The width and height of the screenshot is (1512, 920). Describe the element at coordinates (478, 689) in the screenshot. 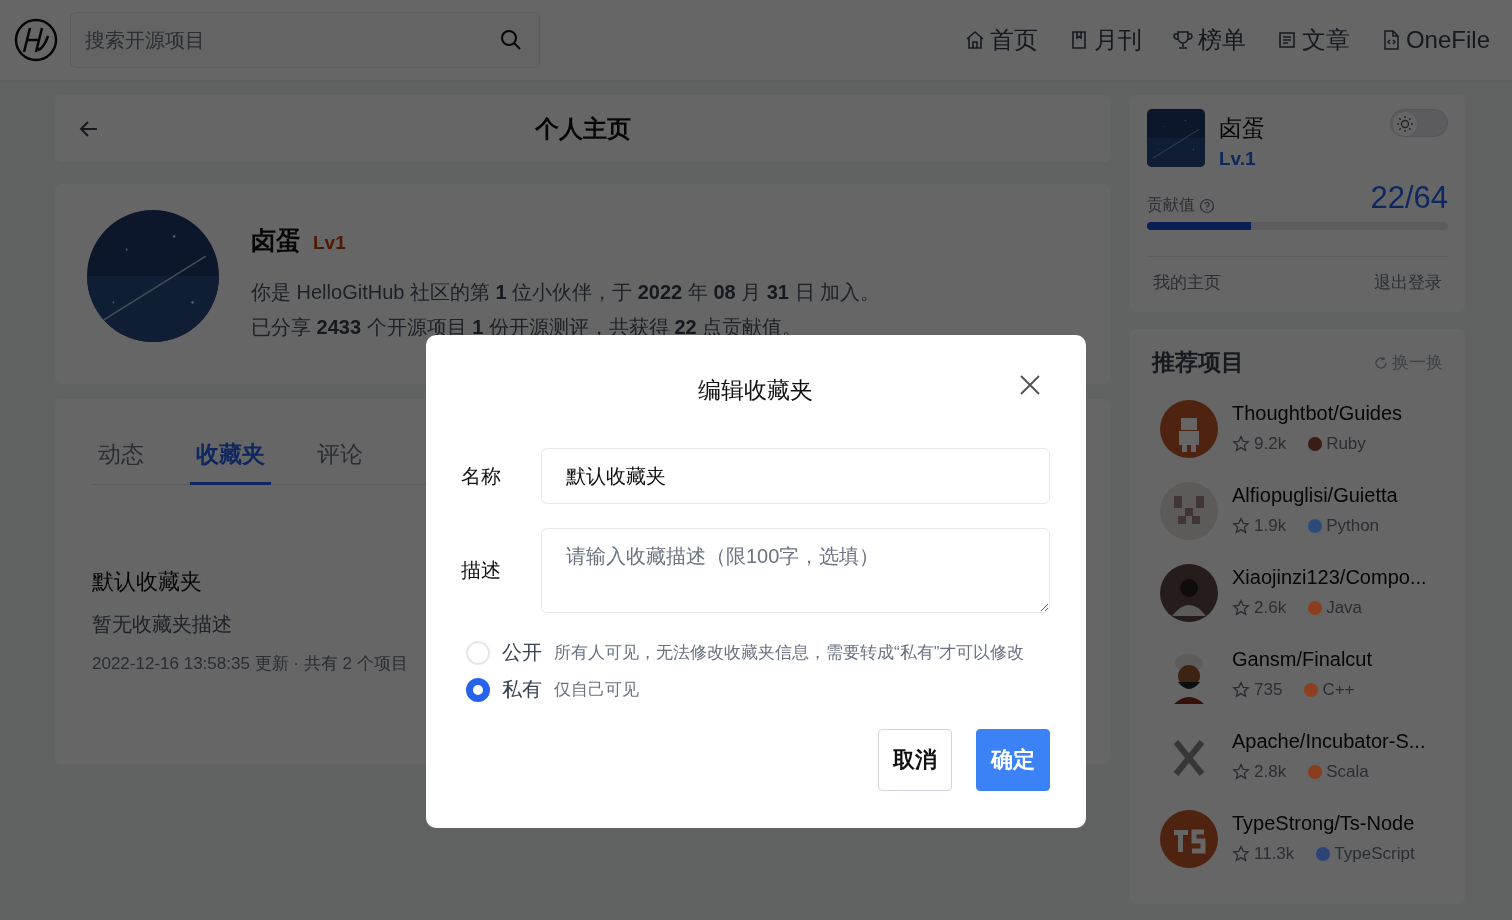

I see `radio-button` at that location.